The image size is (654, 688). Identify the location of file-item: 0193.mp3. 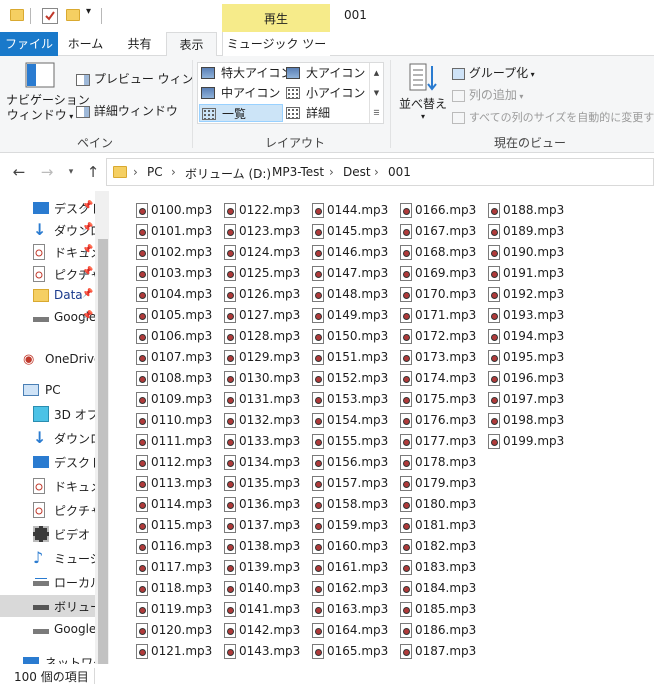
(516, 315).